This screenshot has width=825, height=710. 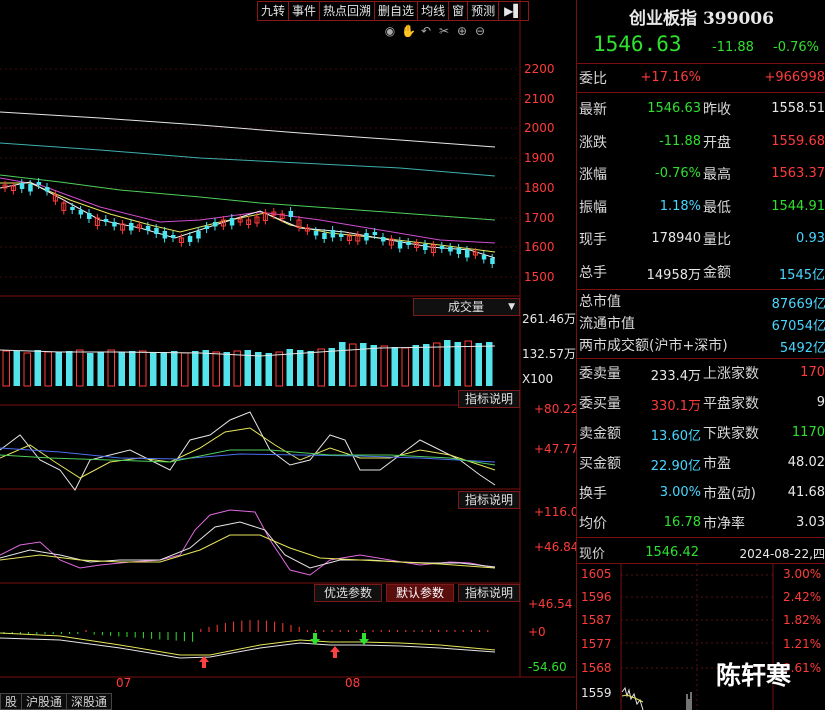 I want to click on stats-label-0: 委卖量, so click(x=600, y=374).